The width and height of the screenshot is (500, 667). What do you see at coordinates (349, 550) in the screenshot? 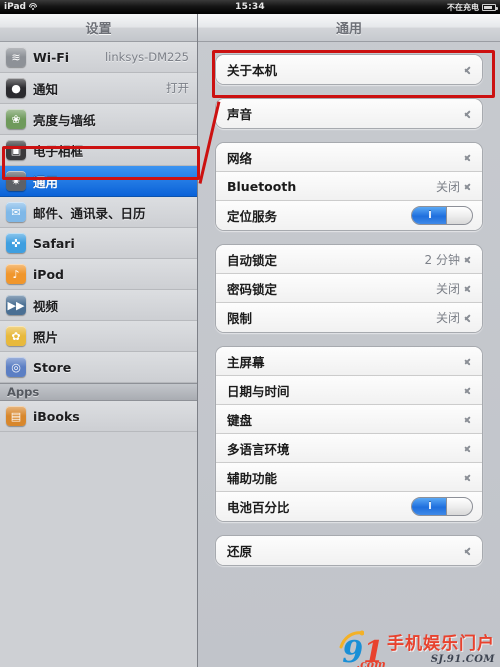
I see `settings-row: 还原` at bounding box center [349, 550].